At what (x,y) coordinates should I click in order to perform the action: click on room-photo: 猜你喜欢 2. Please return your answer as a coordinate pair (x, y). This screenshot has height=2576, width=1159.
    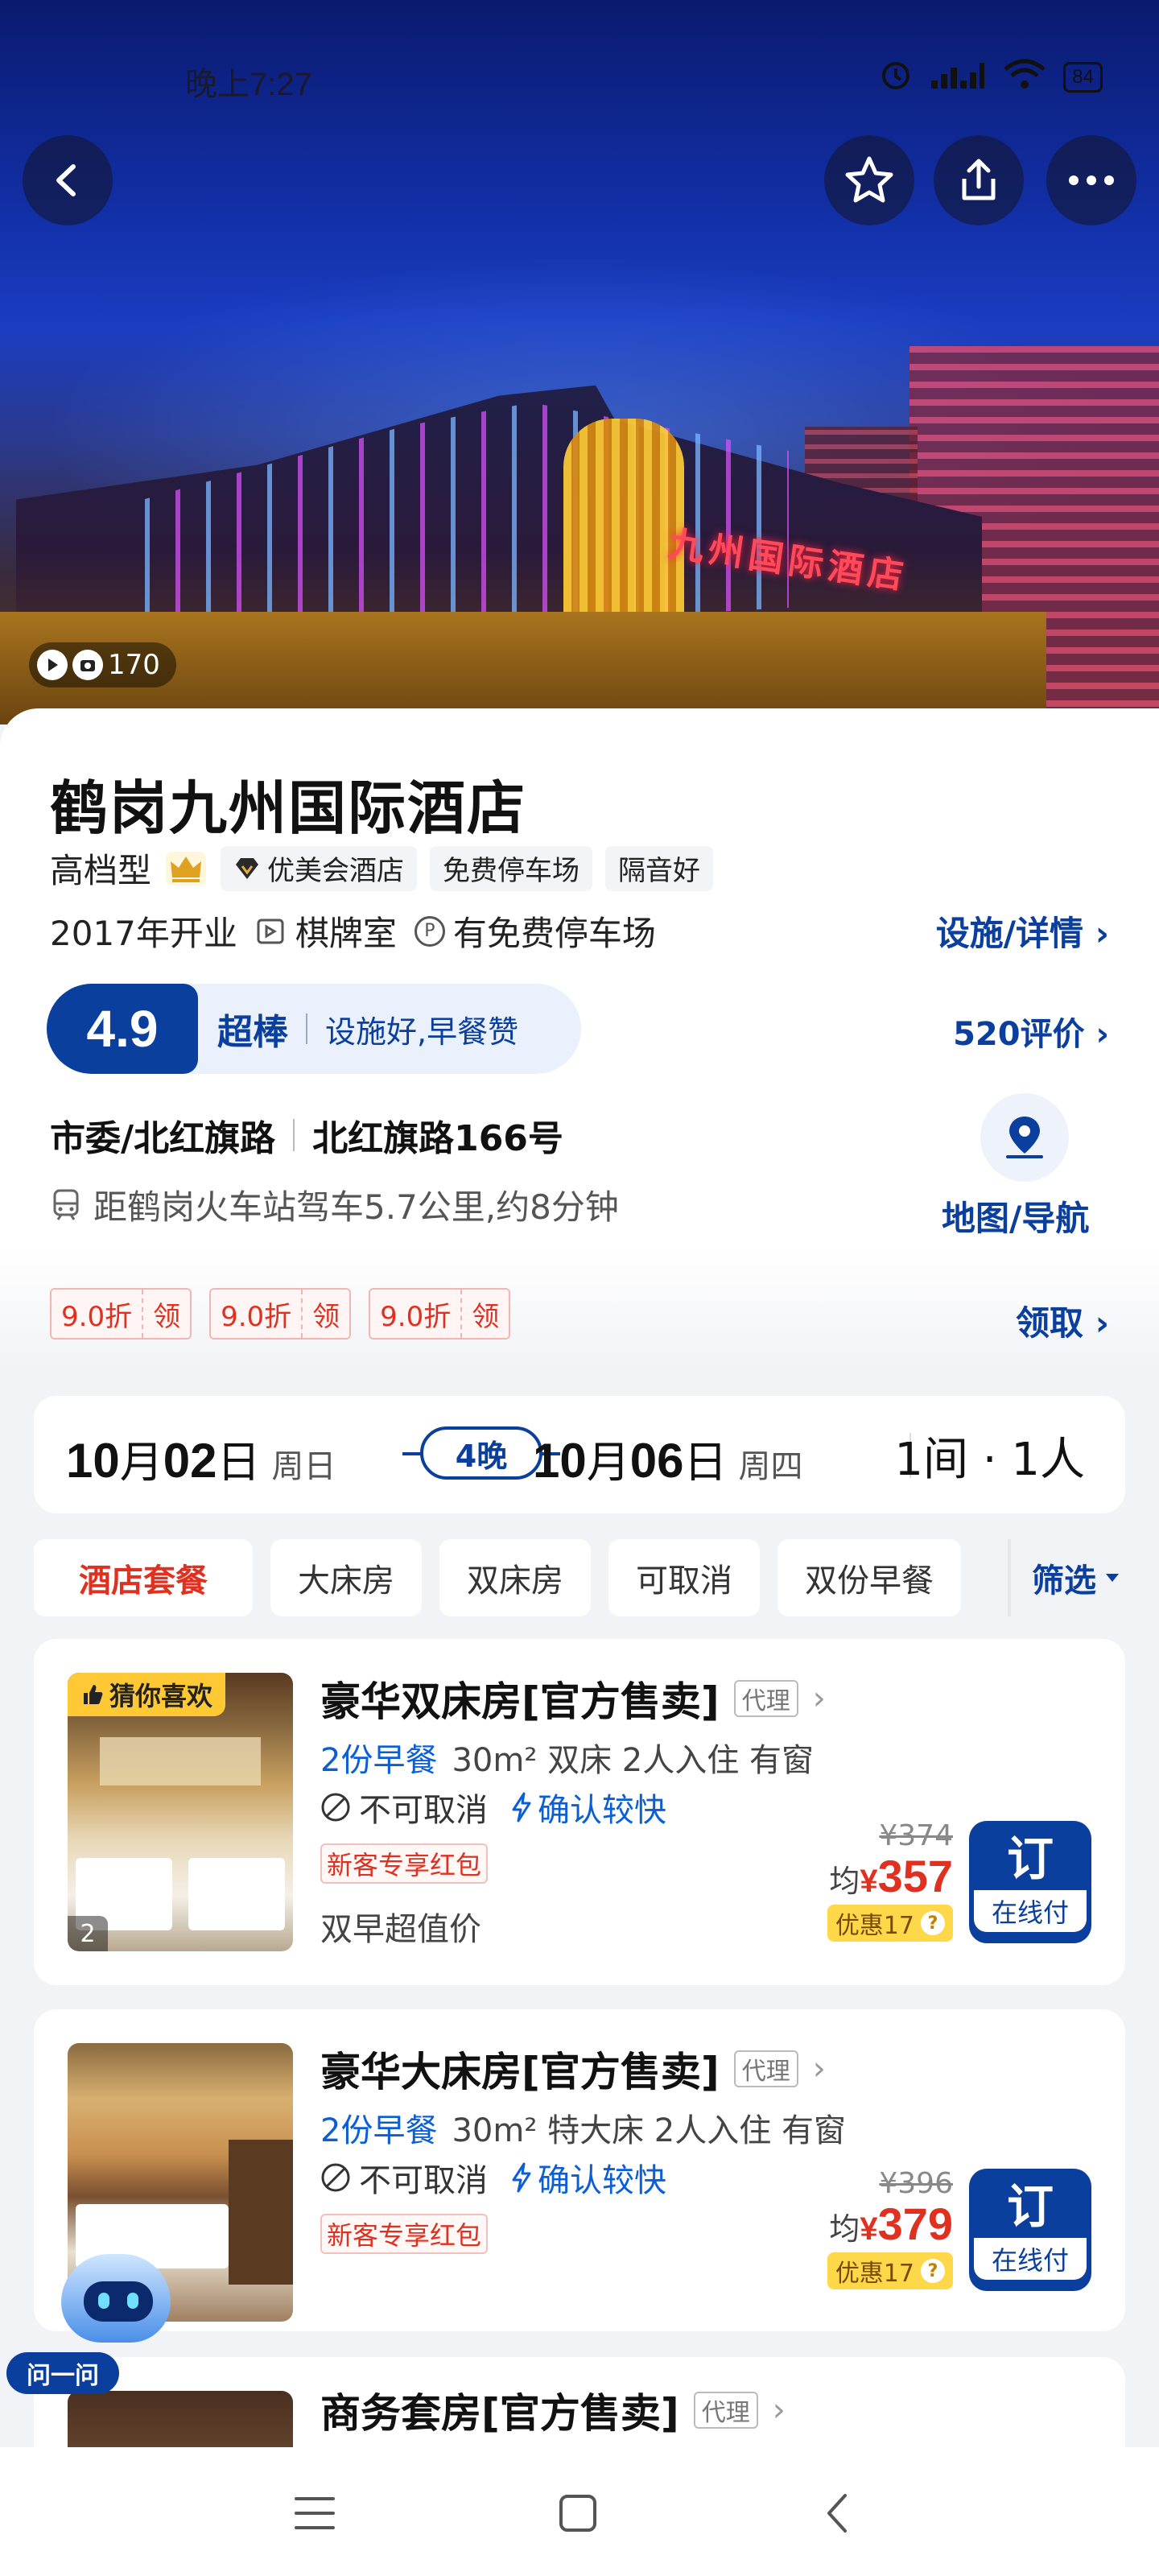
    Looking at the image, I should click on (180, 1812).